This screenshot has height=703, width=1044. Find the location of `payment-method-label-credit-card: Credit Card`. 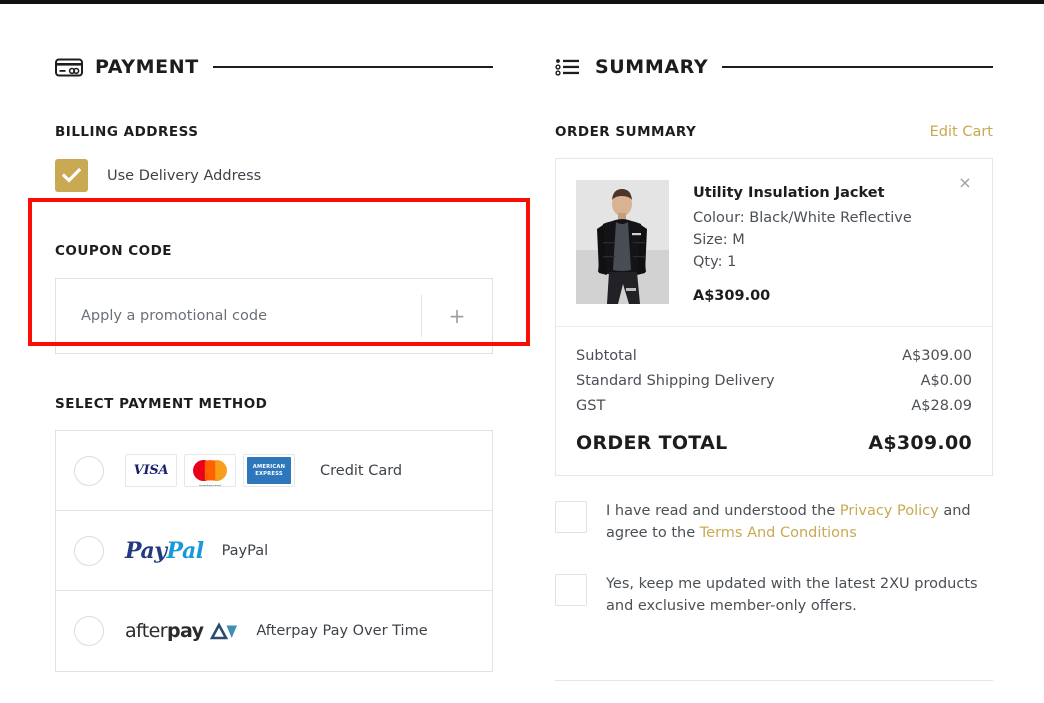

payment-method-label-credit-card: Credit Card is located at coordinates (361, 470).